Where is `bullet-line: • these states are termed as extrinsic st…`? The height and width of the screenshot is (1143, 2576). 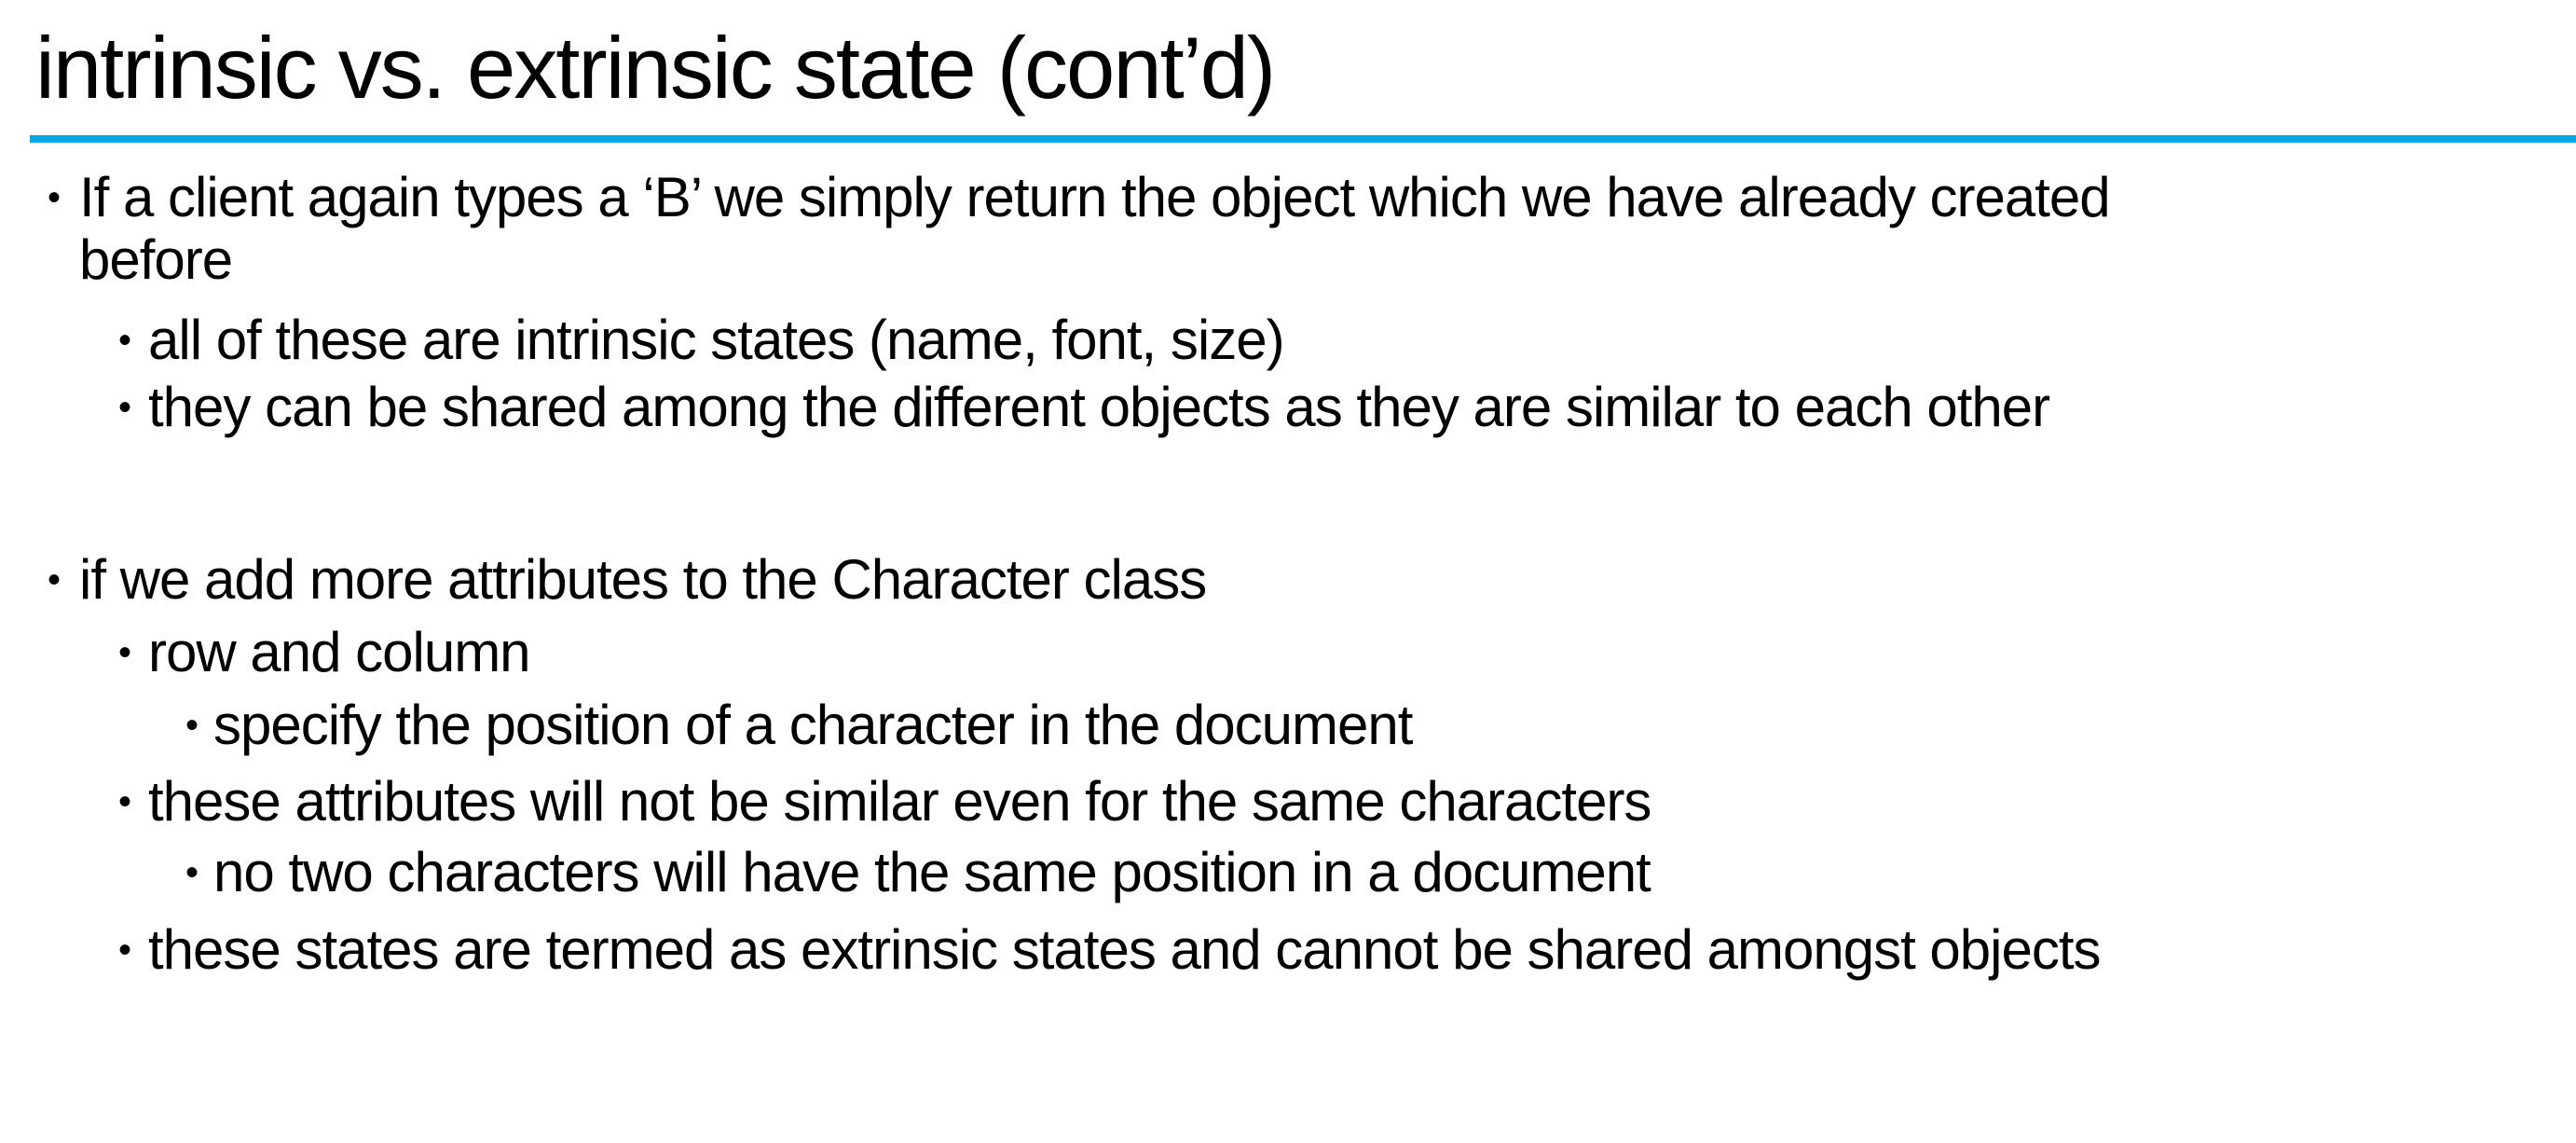
bullet-line: • these states are termed as extrinsic st… is located at coordinates (1110, 950).